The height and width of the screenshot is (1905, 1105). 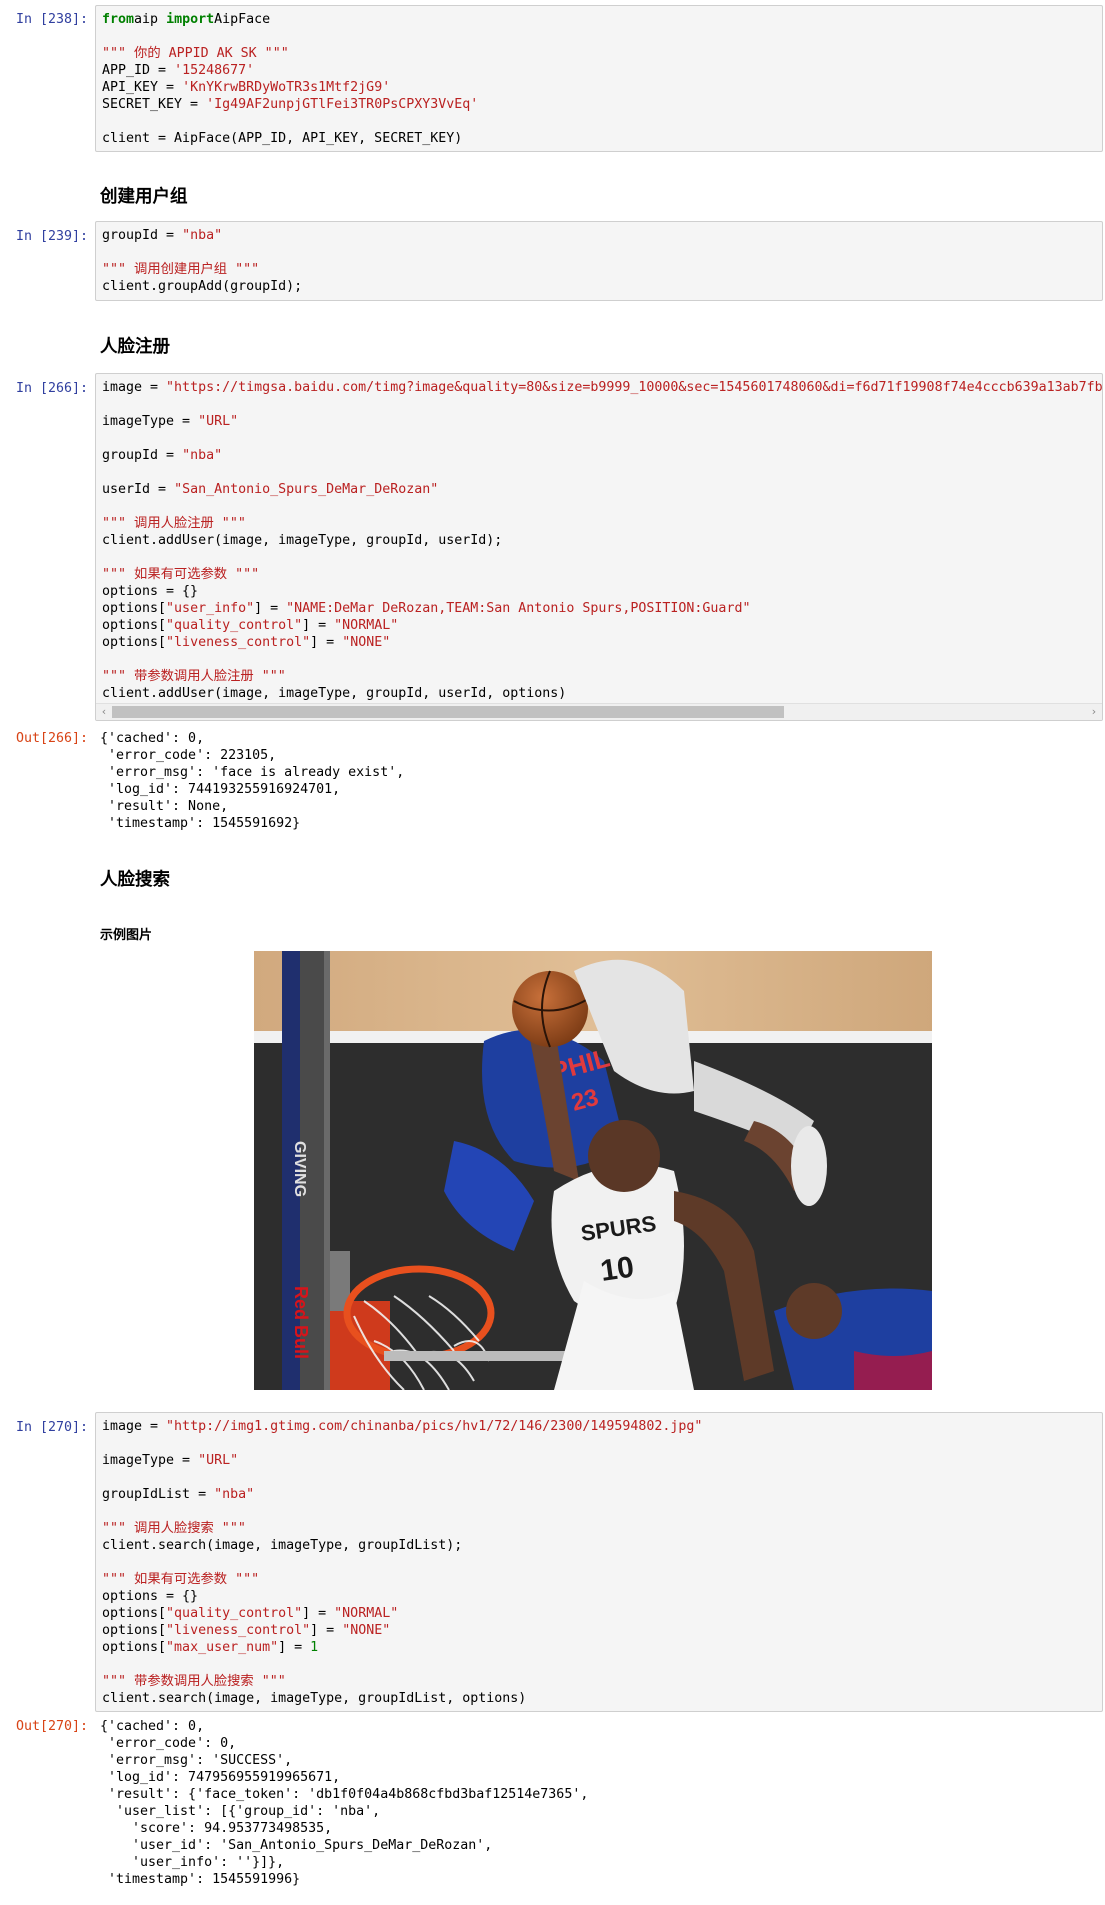 What do you see at coordinates (51, 1427) in the screenshot?
I see `input-prompt-270: In [270]:` at bounding box center [51, 1427].